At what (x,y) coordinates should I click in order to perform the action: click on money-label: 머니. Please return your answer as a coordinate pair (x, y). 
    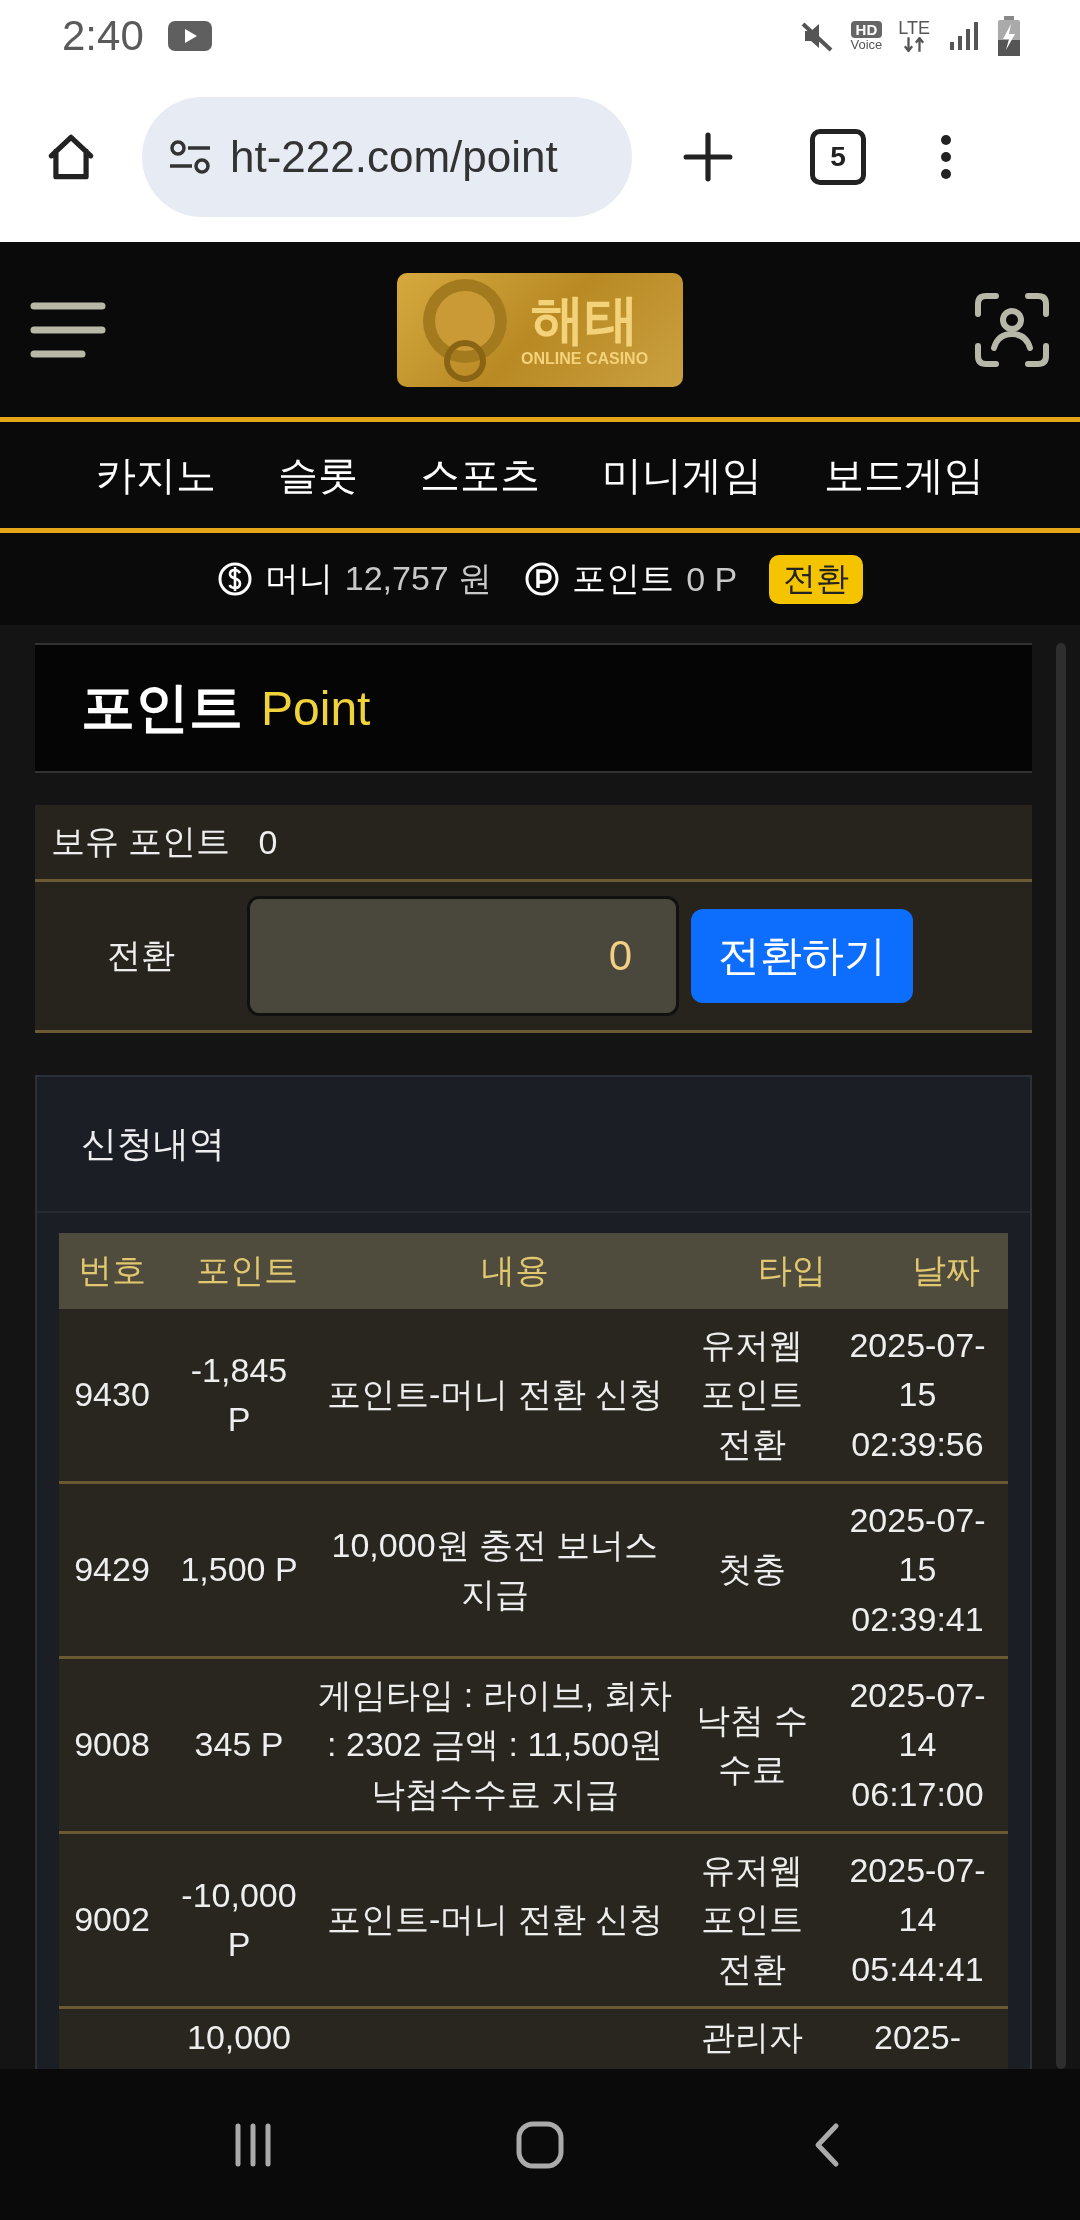
    Looking at the image, I should click on (298, 578).